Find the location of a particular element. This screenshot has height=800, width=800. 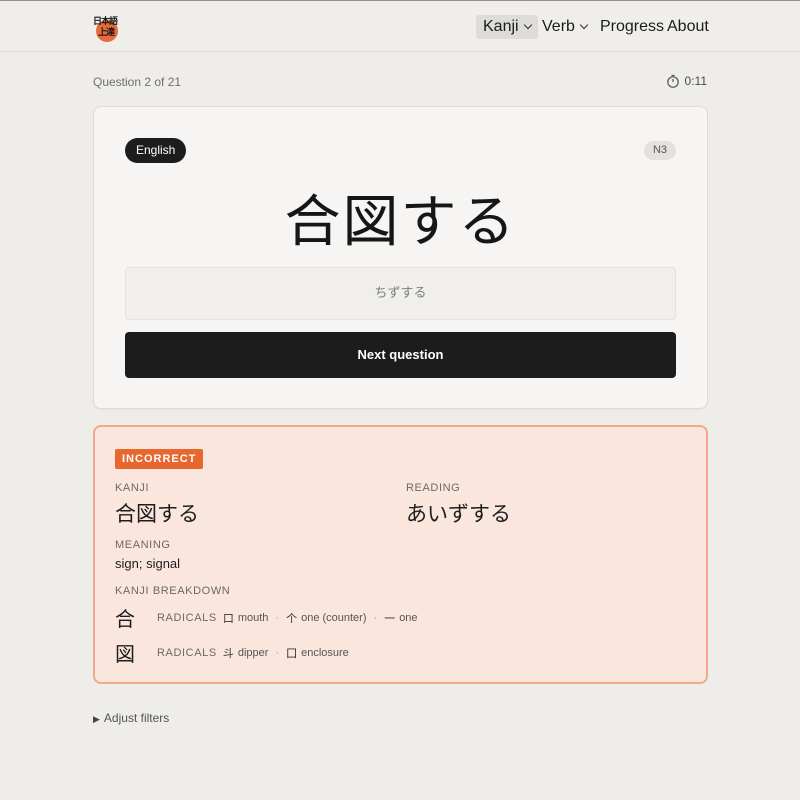

radical-glyph: 一 is located at coordinates (390, 618).